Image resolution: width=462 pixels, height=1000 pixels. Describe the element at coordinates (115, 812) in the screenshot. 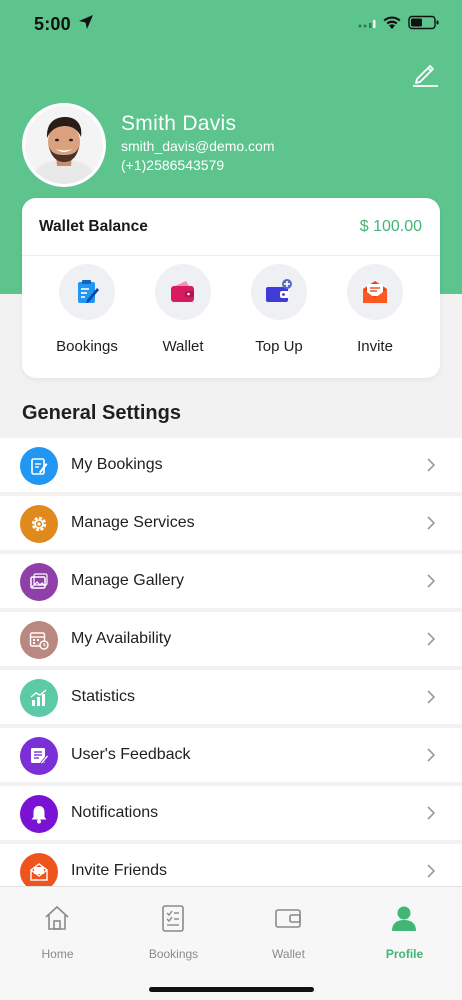

I see `settings-row-label: Notifications` at that location.